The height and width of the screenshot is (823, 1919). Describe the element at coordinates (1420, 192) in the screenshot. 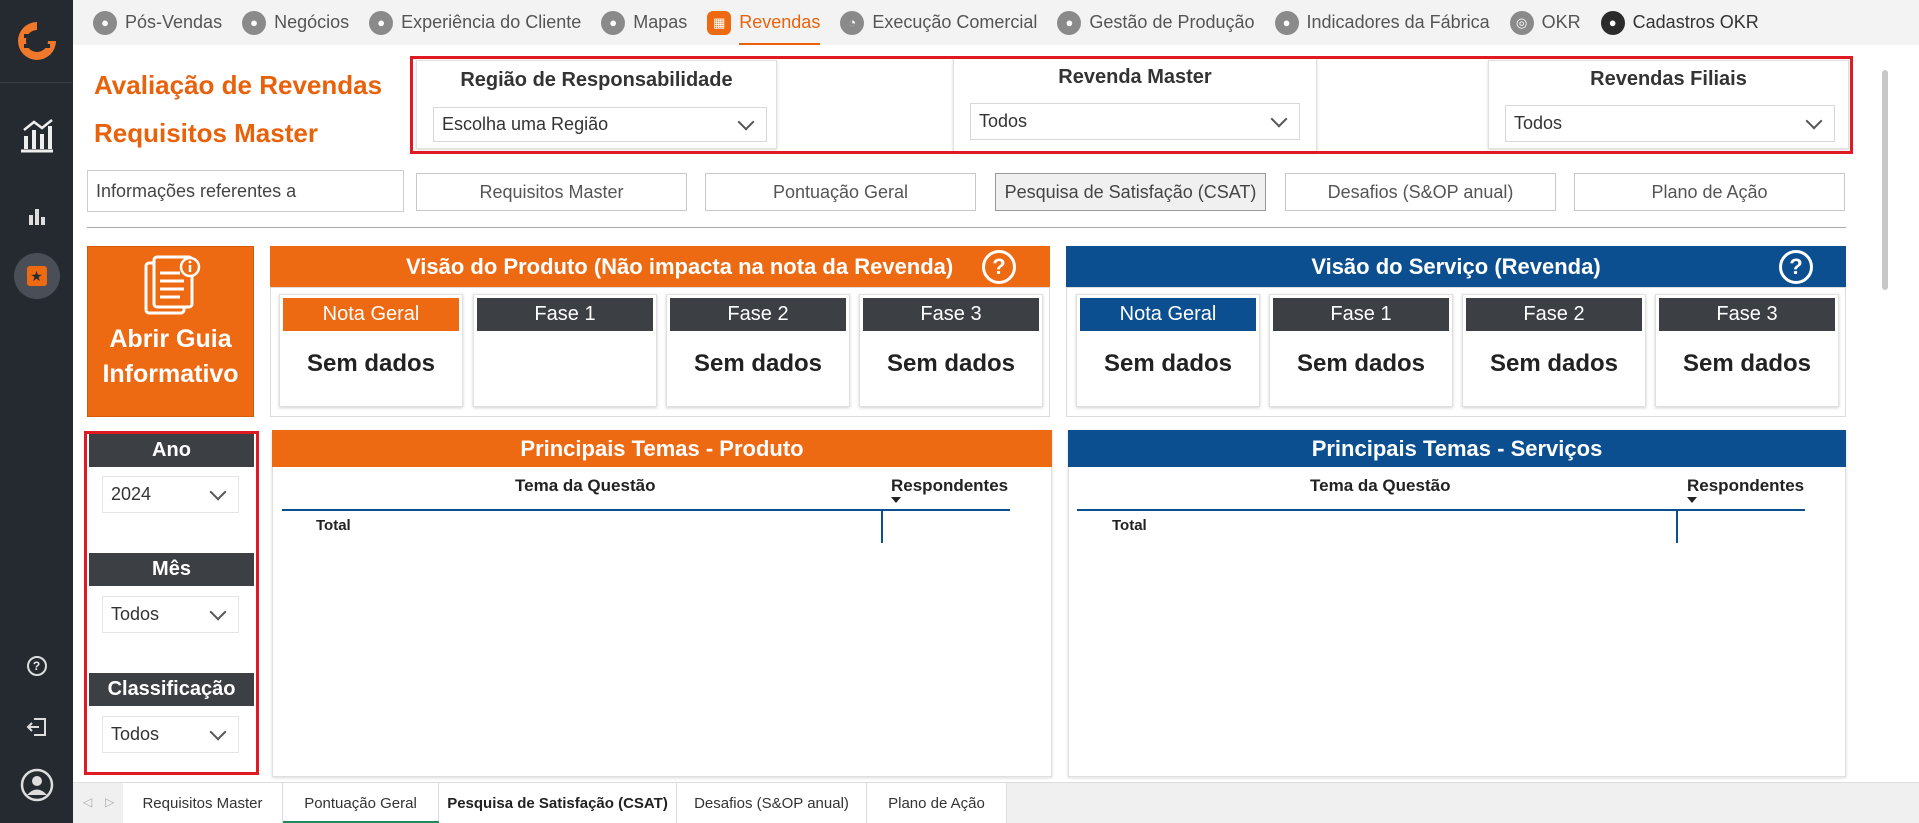

I see `tab-desafios: Desafios (S&OP anual)` at that location.